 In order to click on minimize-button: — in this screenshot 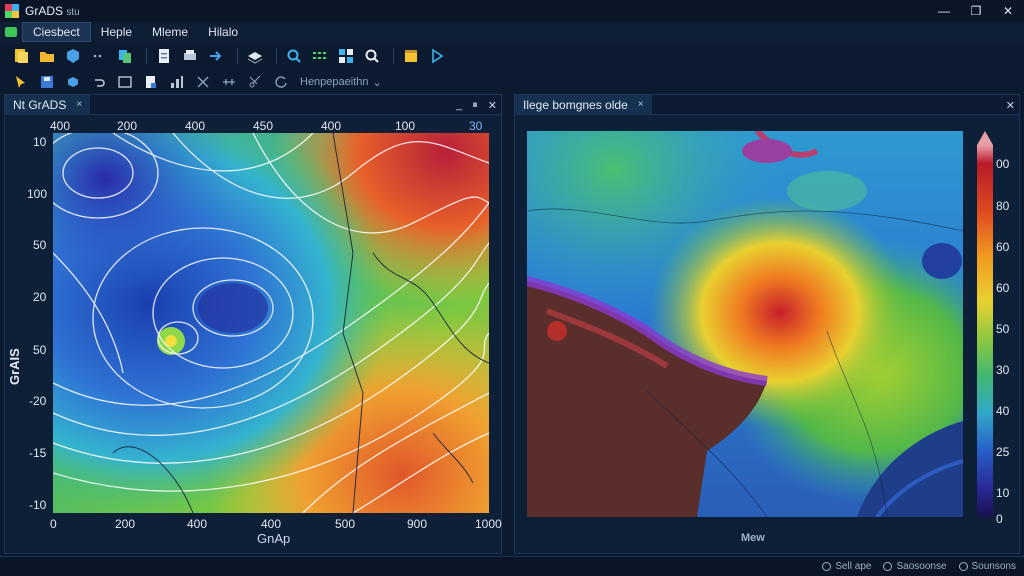, I will do `click(944, 11)`.